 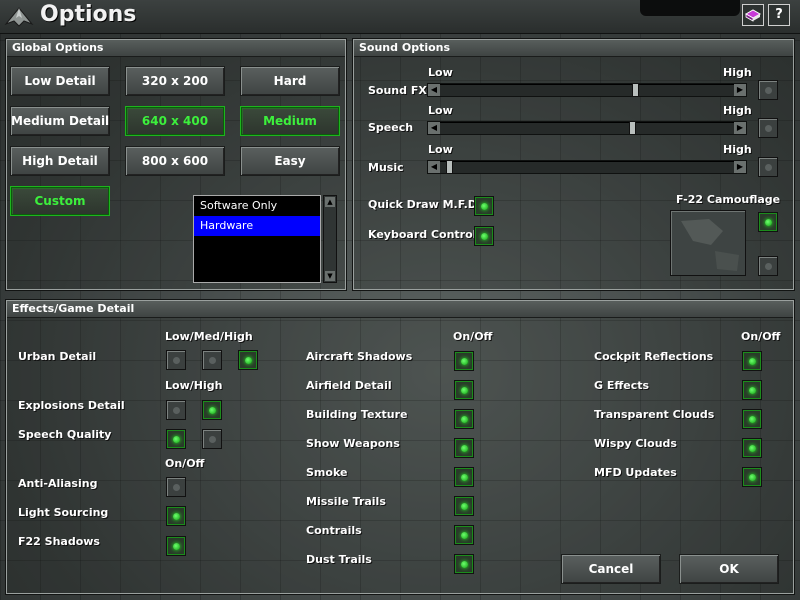 I want to click on aircraft-shadows-label: Aircraft Shadows, so click(x=359, y=356).